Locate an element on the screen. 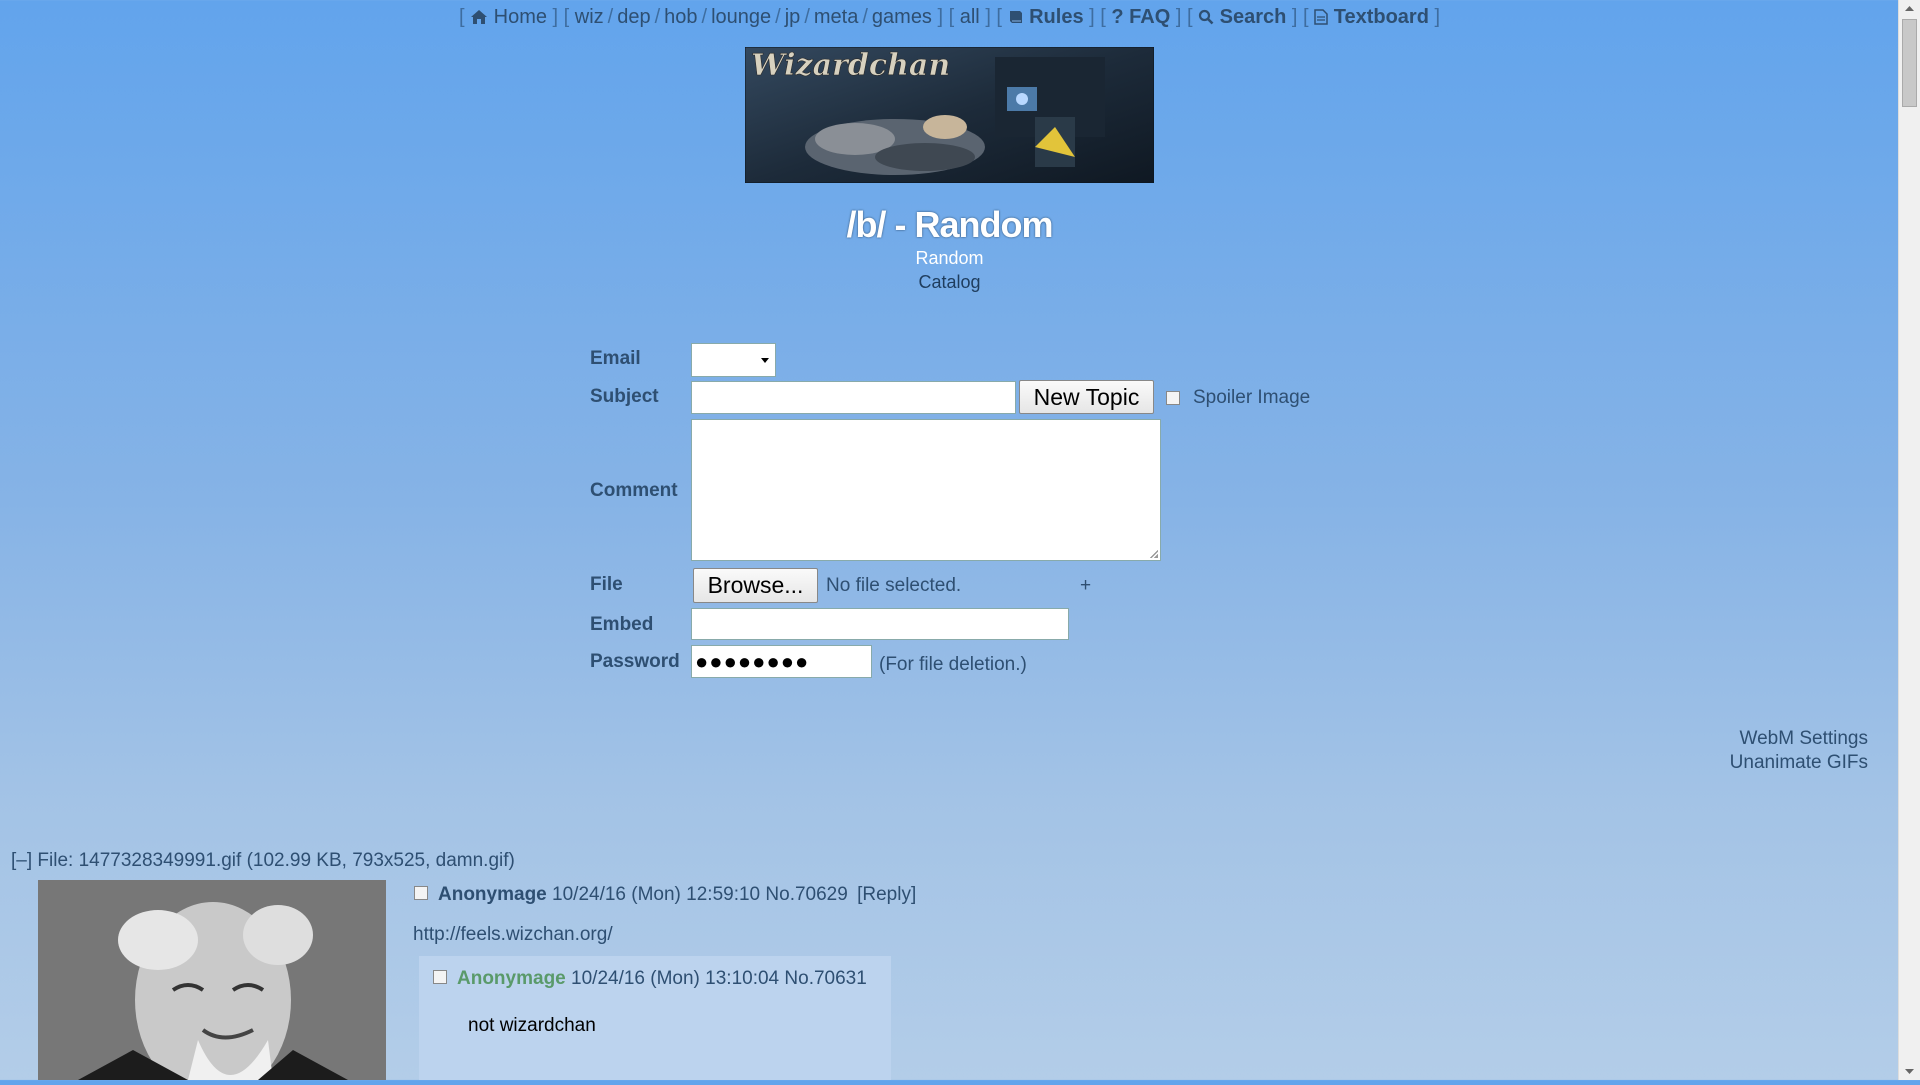 This screenshot has height=1085, width=1920. nav-search-link: Search is located at coordinates (1245, 17).